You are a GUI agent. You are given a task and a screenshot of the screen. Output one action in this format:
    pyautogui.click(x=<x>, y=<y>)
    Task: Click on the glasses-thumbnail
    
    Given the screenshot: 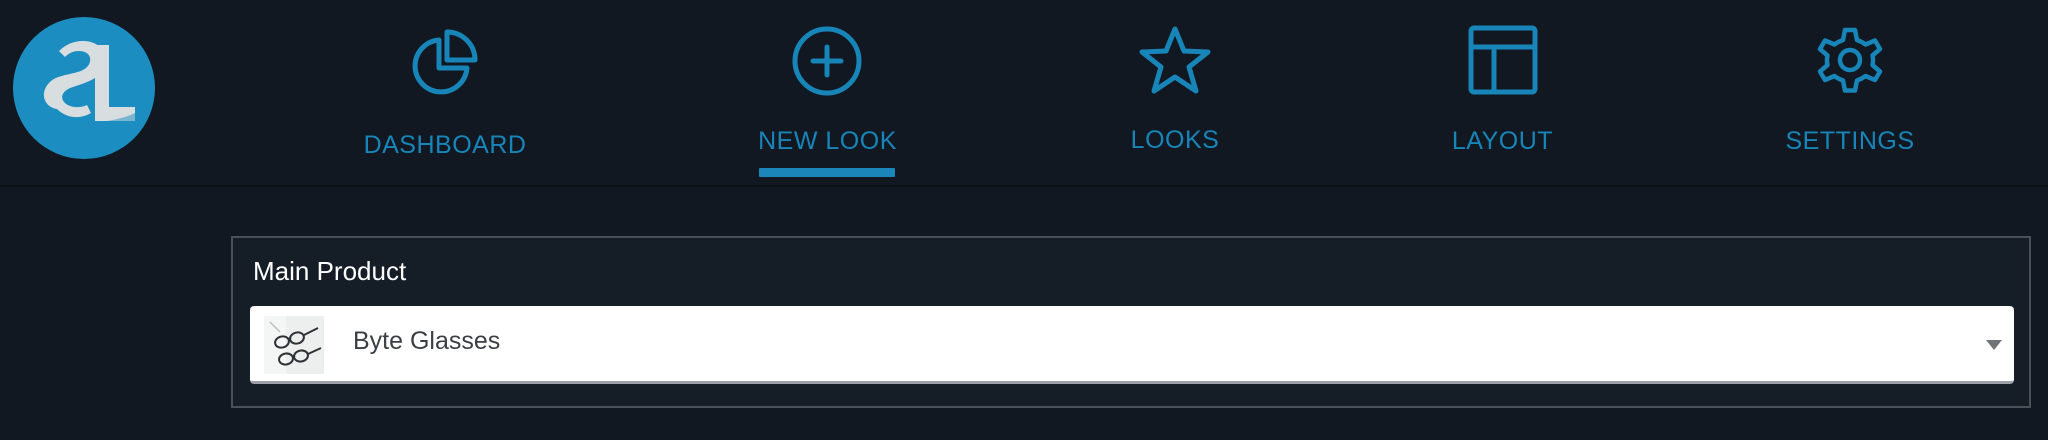 What is the action you would take?
    pyautogui.click(x=294, y=345)
    